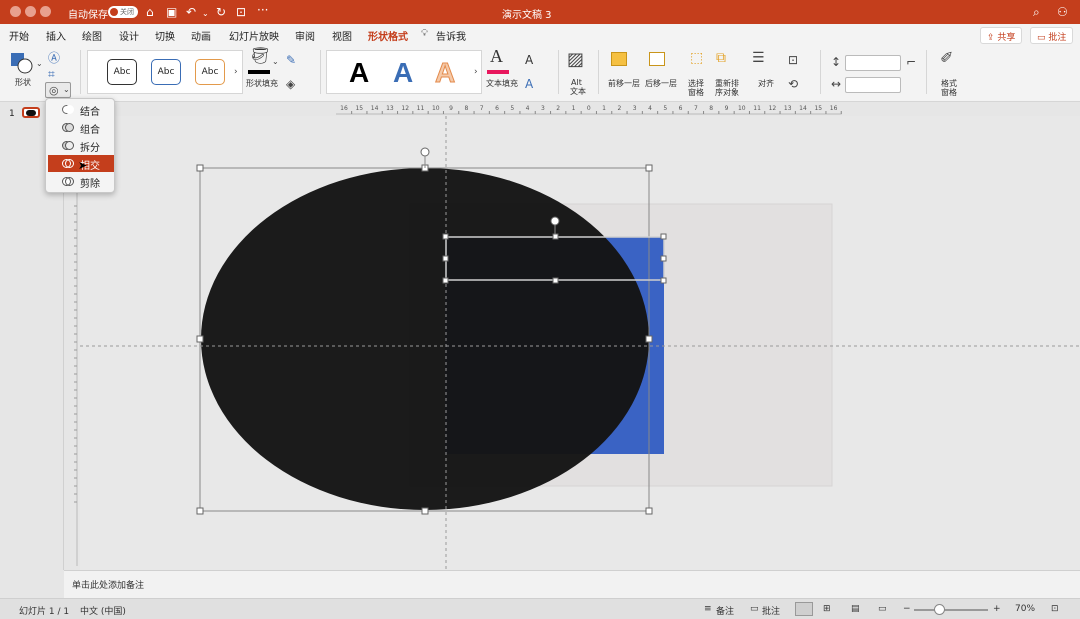 This screenshot has height=619, width=1080. What do you see at coordinates (696, 58) in the screenshot?
I see `selection-pane-icon: ⬚` at bounding box center [696, 58].